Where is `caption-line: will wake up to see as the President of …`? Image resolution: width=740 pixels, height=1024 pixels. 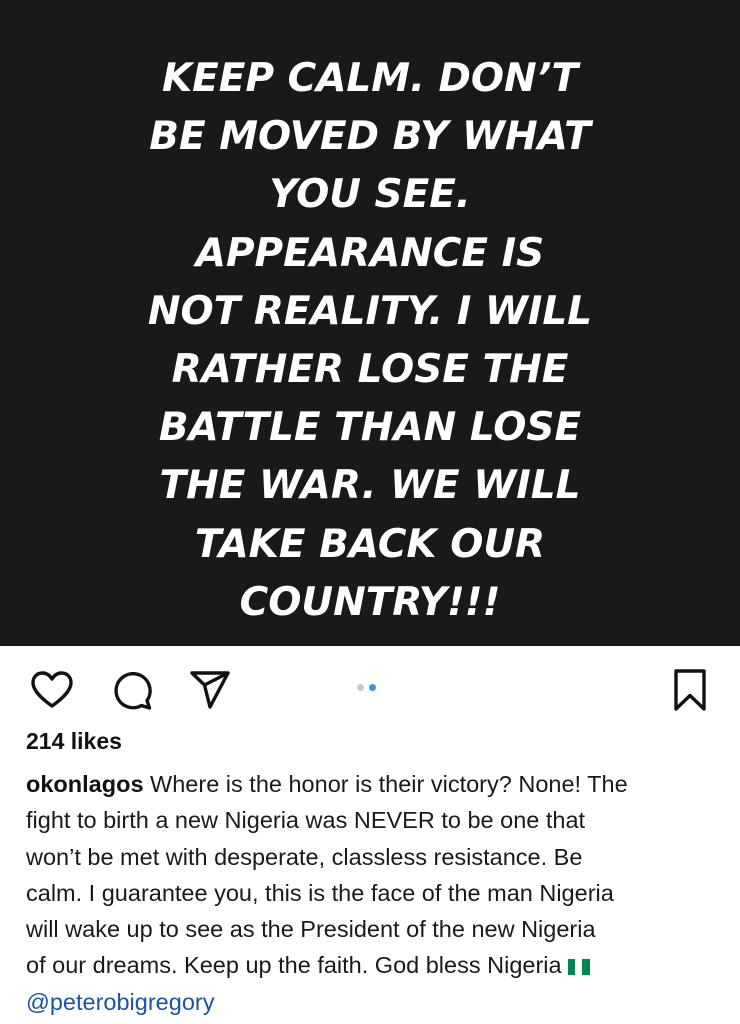 caption-line: will wake up to see as the President of … is located at coordinates (311, 929).